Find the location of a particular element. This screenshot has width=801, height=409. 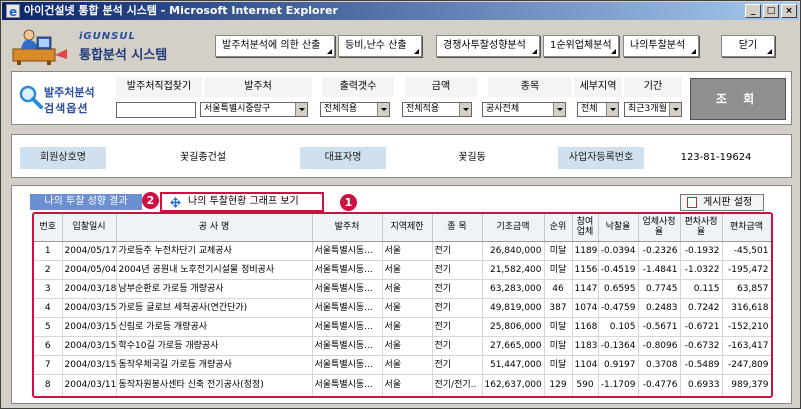

ratio-random-button: 등비,난수 산출 is located at coordinates (380, 46).